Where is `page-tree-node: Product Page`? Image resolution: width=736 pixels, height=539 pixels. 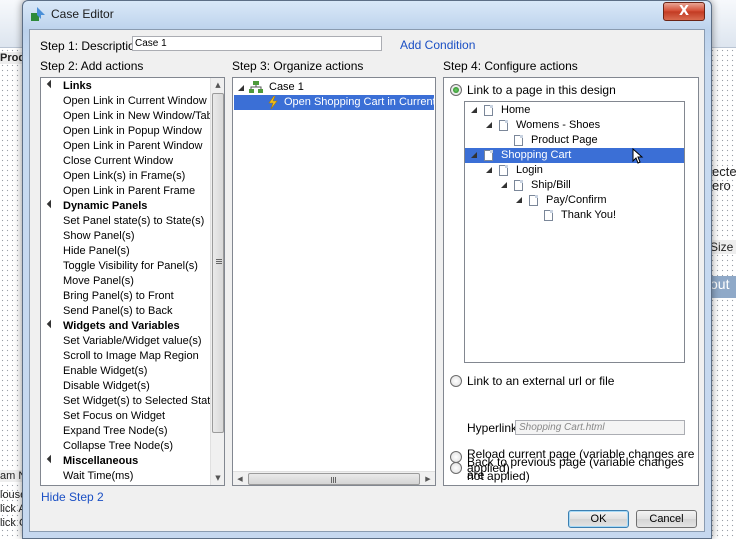
page-tree-node: Product Page is located at coordinates (574, 140).